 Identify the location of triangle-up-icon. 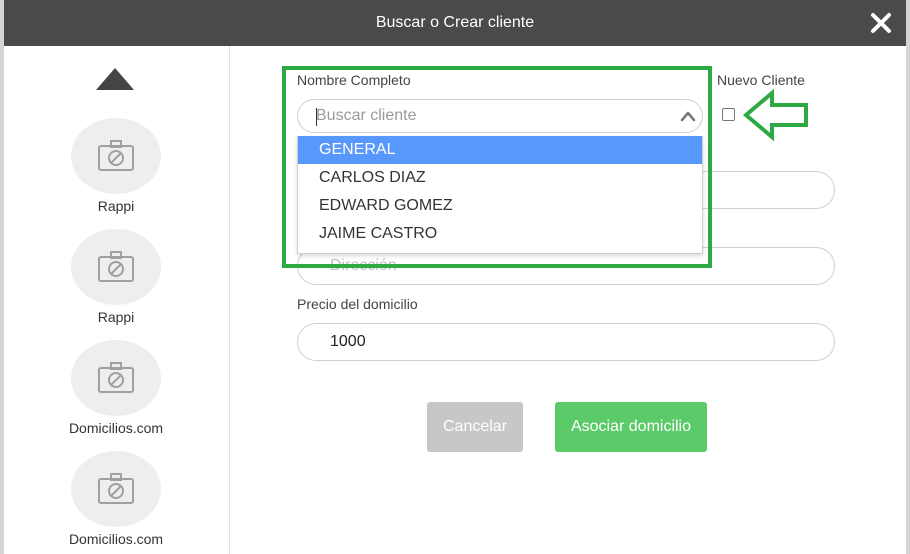
(115, 79).